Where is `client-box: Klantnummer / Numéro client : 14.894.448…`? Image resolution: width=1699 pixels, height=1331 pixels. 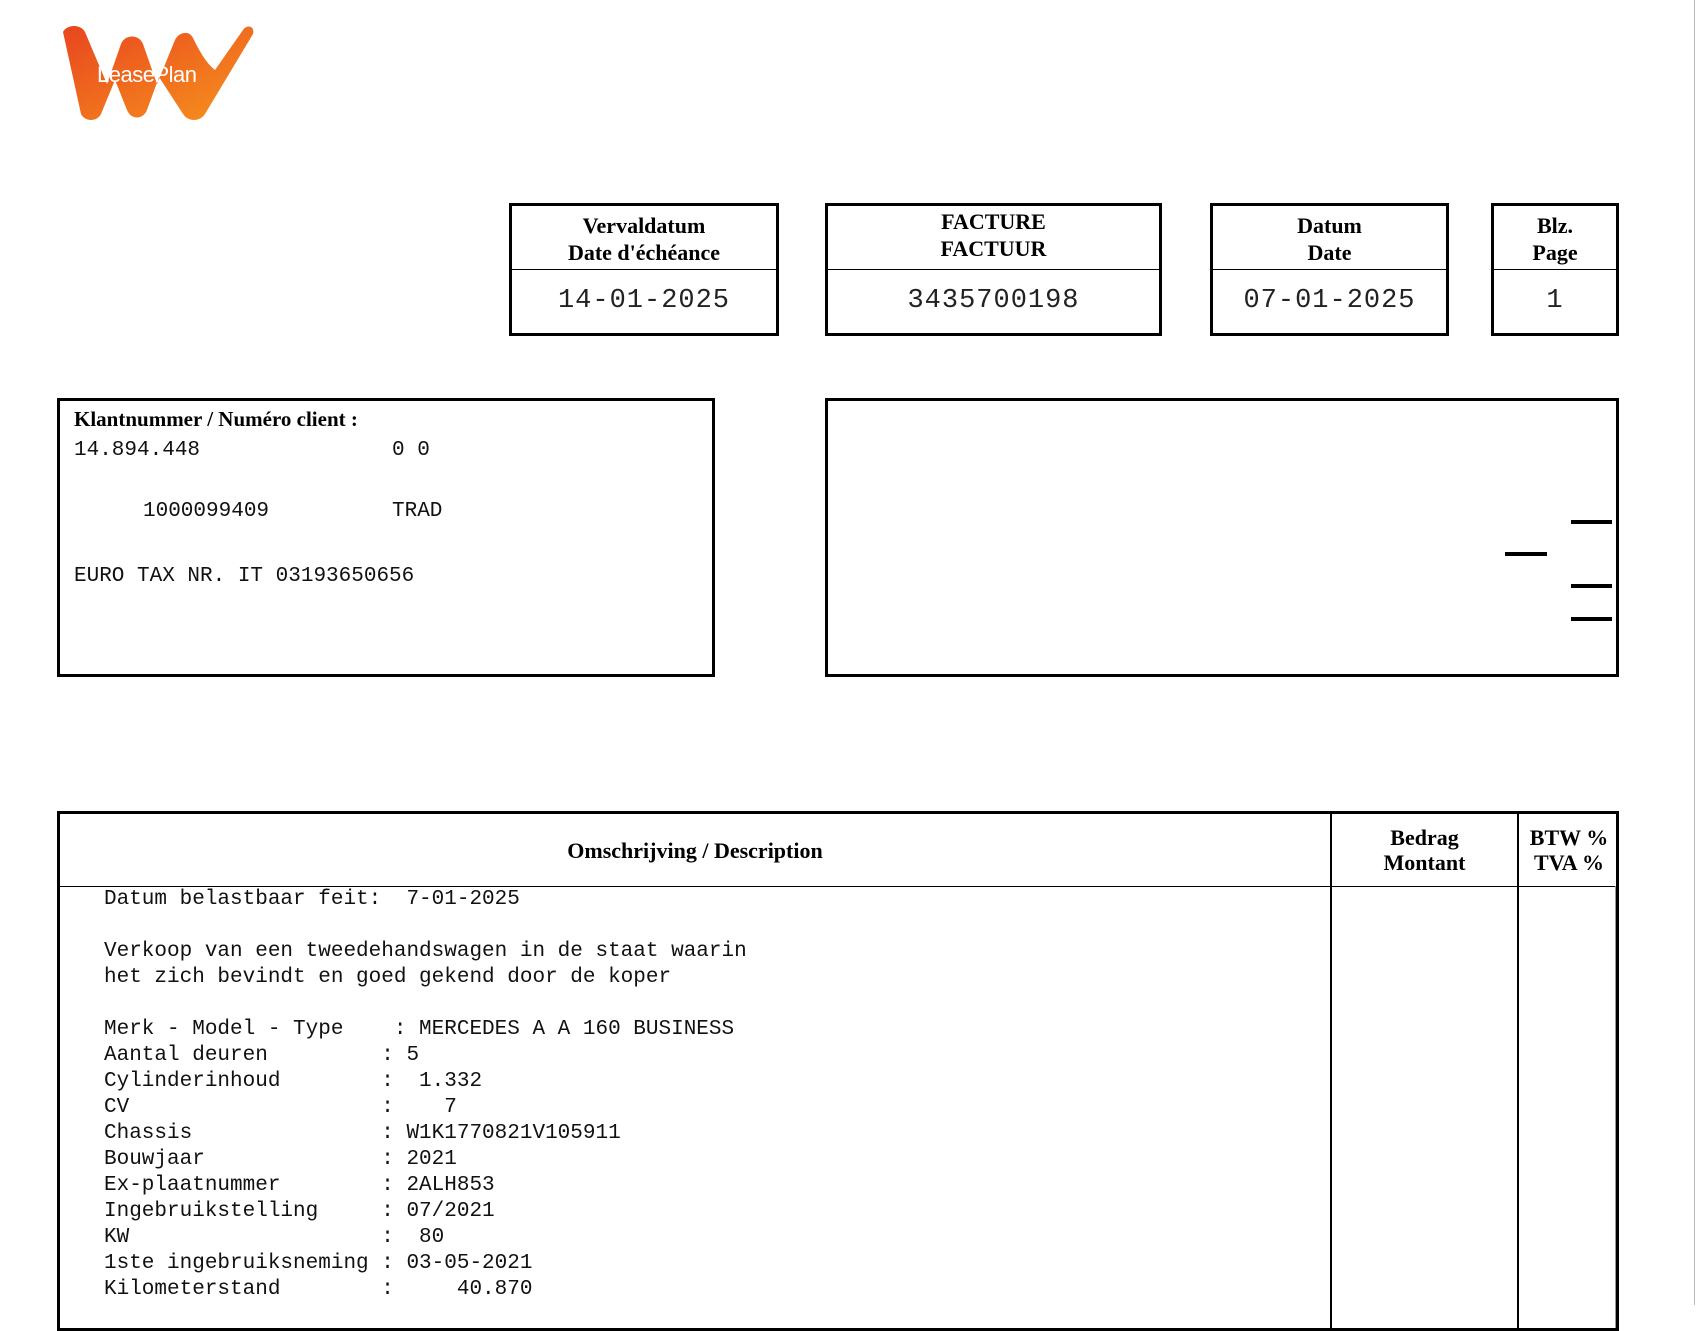
client-box: Klantnummer / Numéro client : 14.894.448… is located at coordinates (386, 537).